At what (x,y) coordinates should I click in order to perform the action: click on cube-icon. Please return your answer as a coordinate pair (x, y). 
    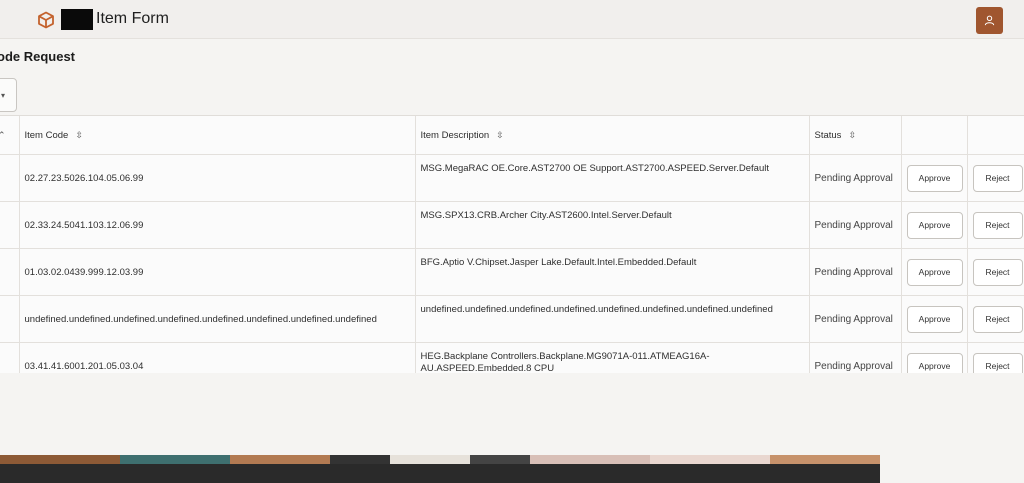
    Looking at the image, I should click on (46, 20).